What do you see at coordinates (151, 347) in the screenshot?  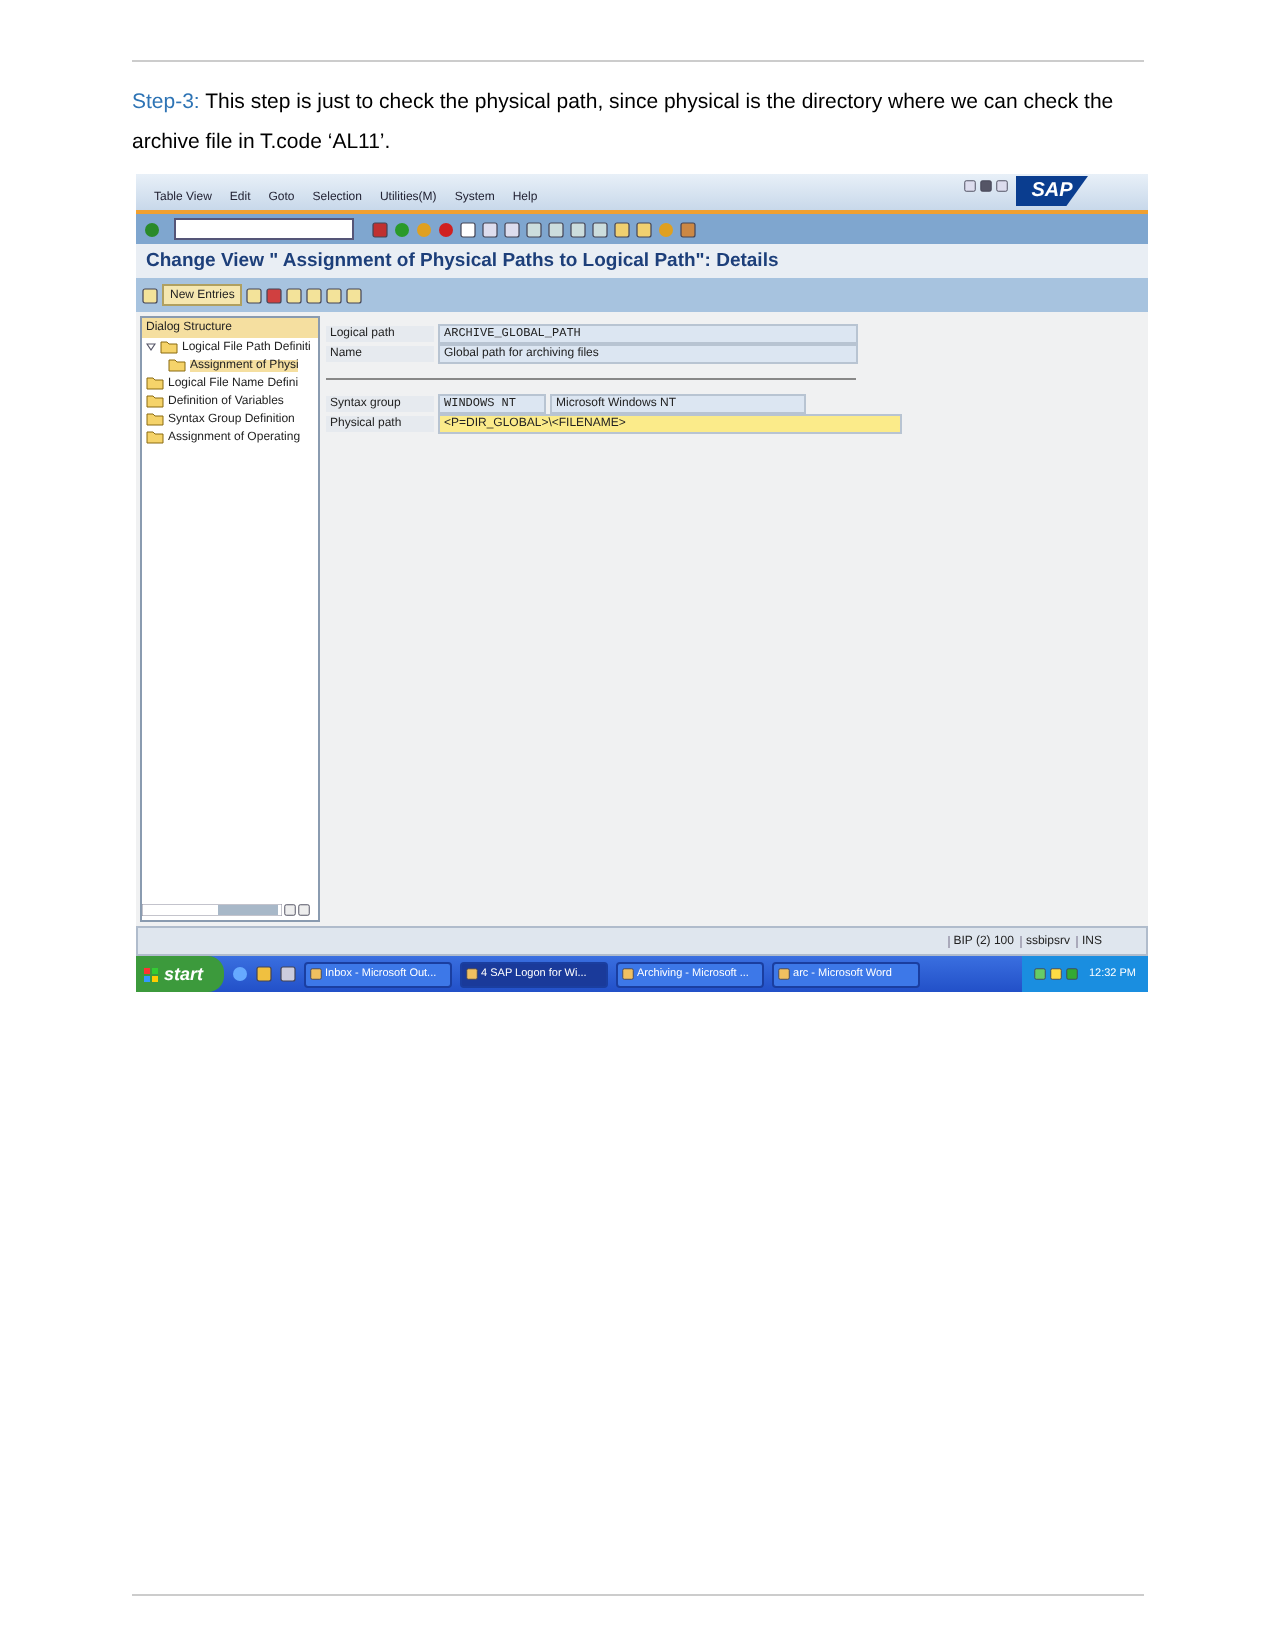 I see `collapse-arrow-icon` at bounding box center [151, 347].